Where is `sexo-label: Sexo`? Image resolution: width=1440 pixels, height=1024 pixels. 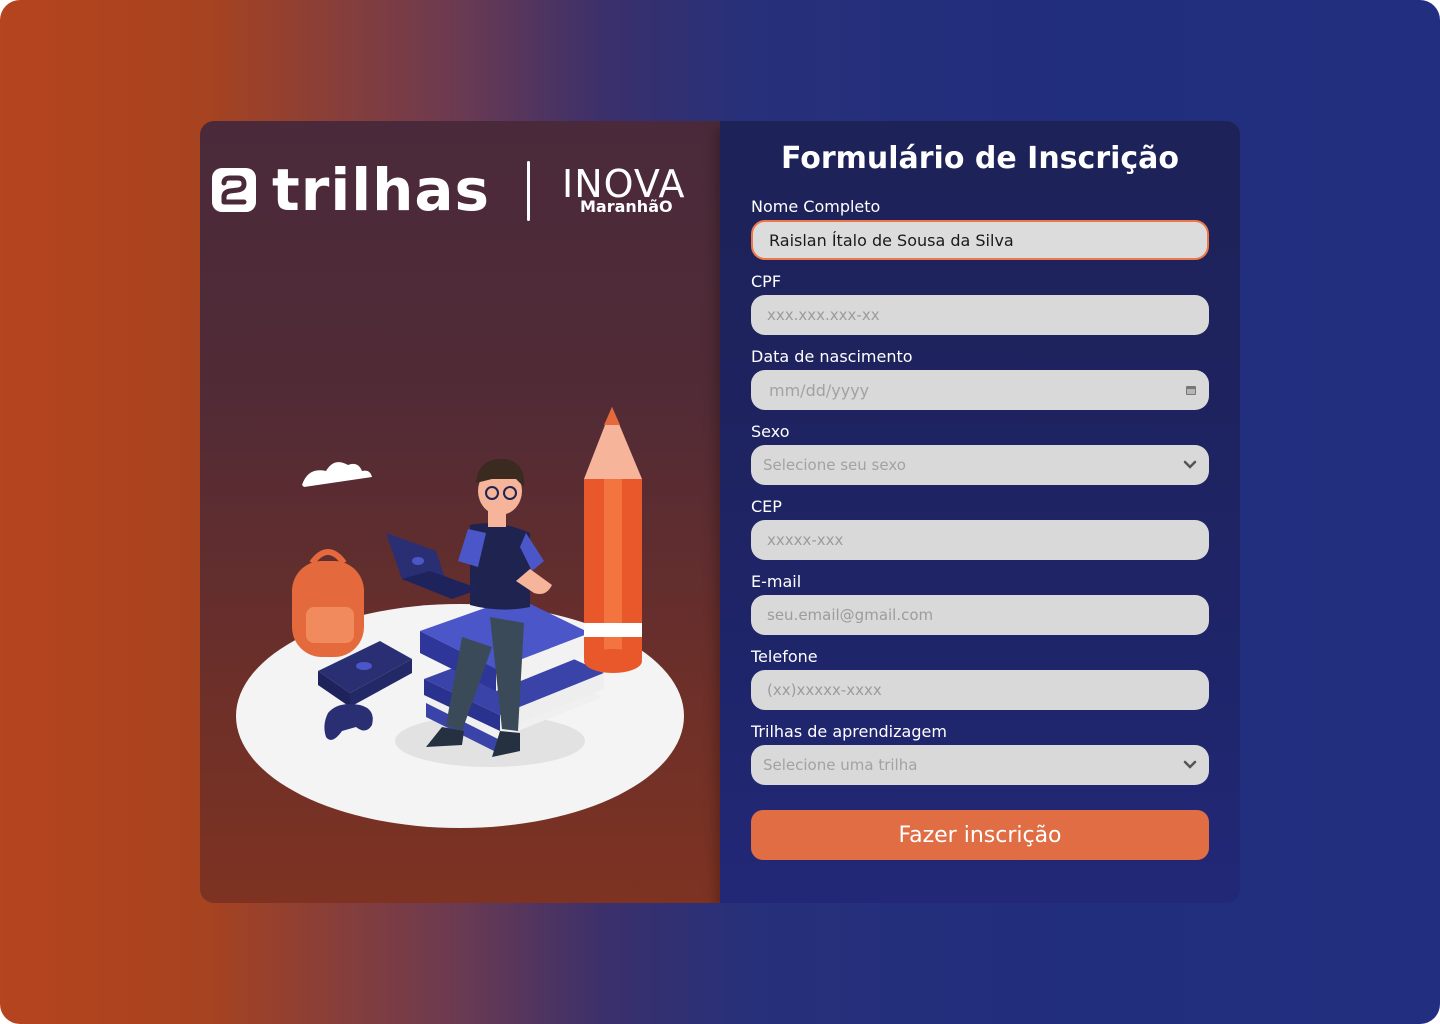 sexo-label: Sexo is located at coordinates (770, 431).